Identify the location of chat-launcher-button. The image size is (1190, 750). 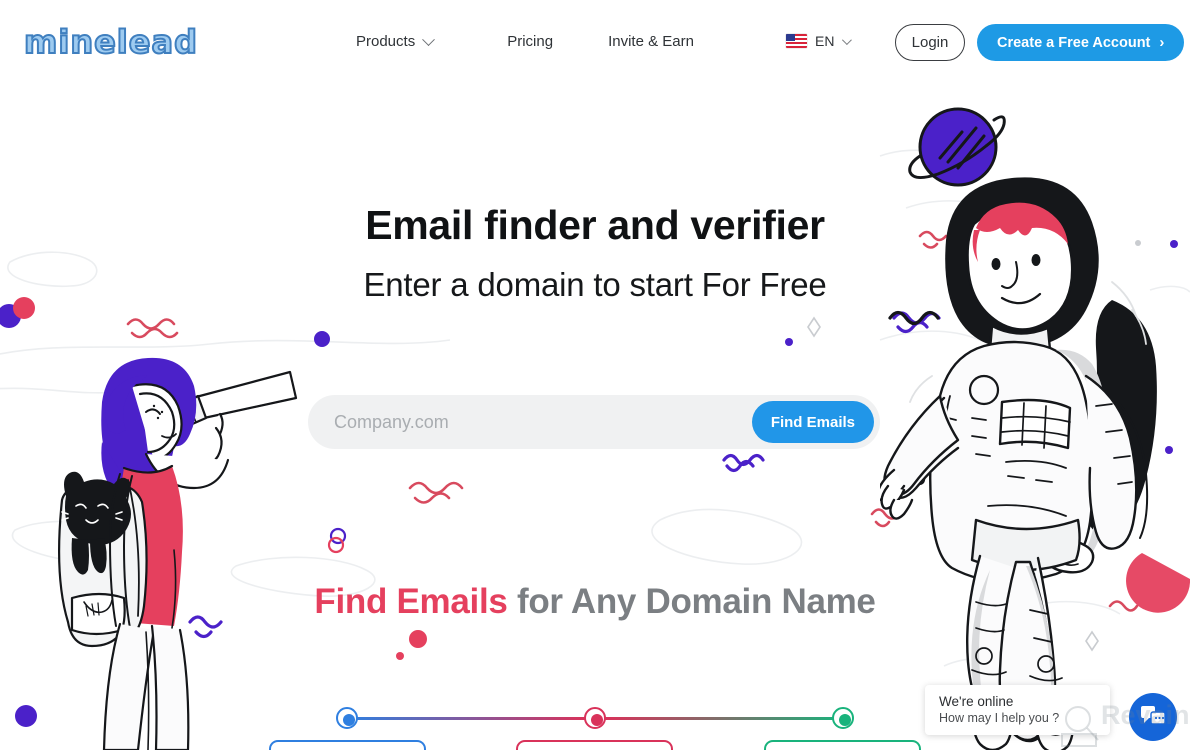
(1153, 717).